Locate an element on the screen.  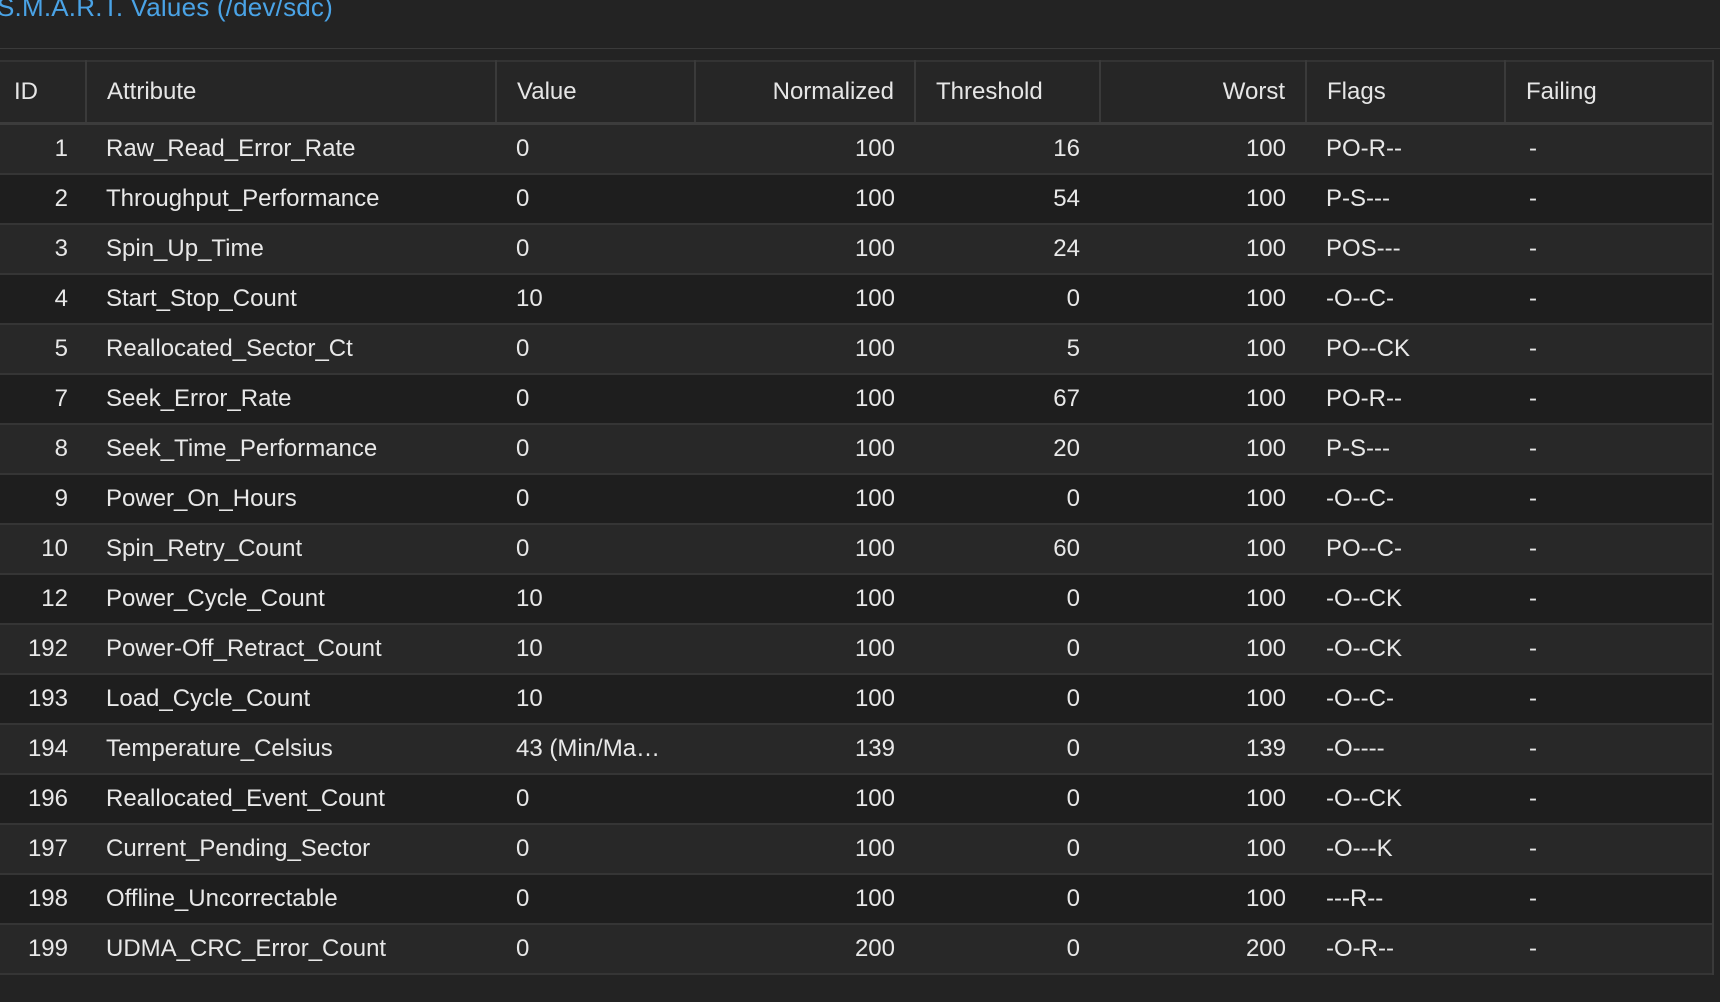
table-row: 9 Power_On_Hours 0 100 0 100 -O--C- - is located at coordinates (856, 499).